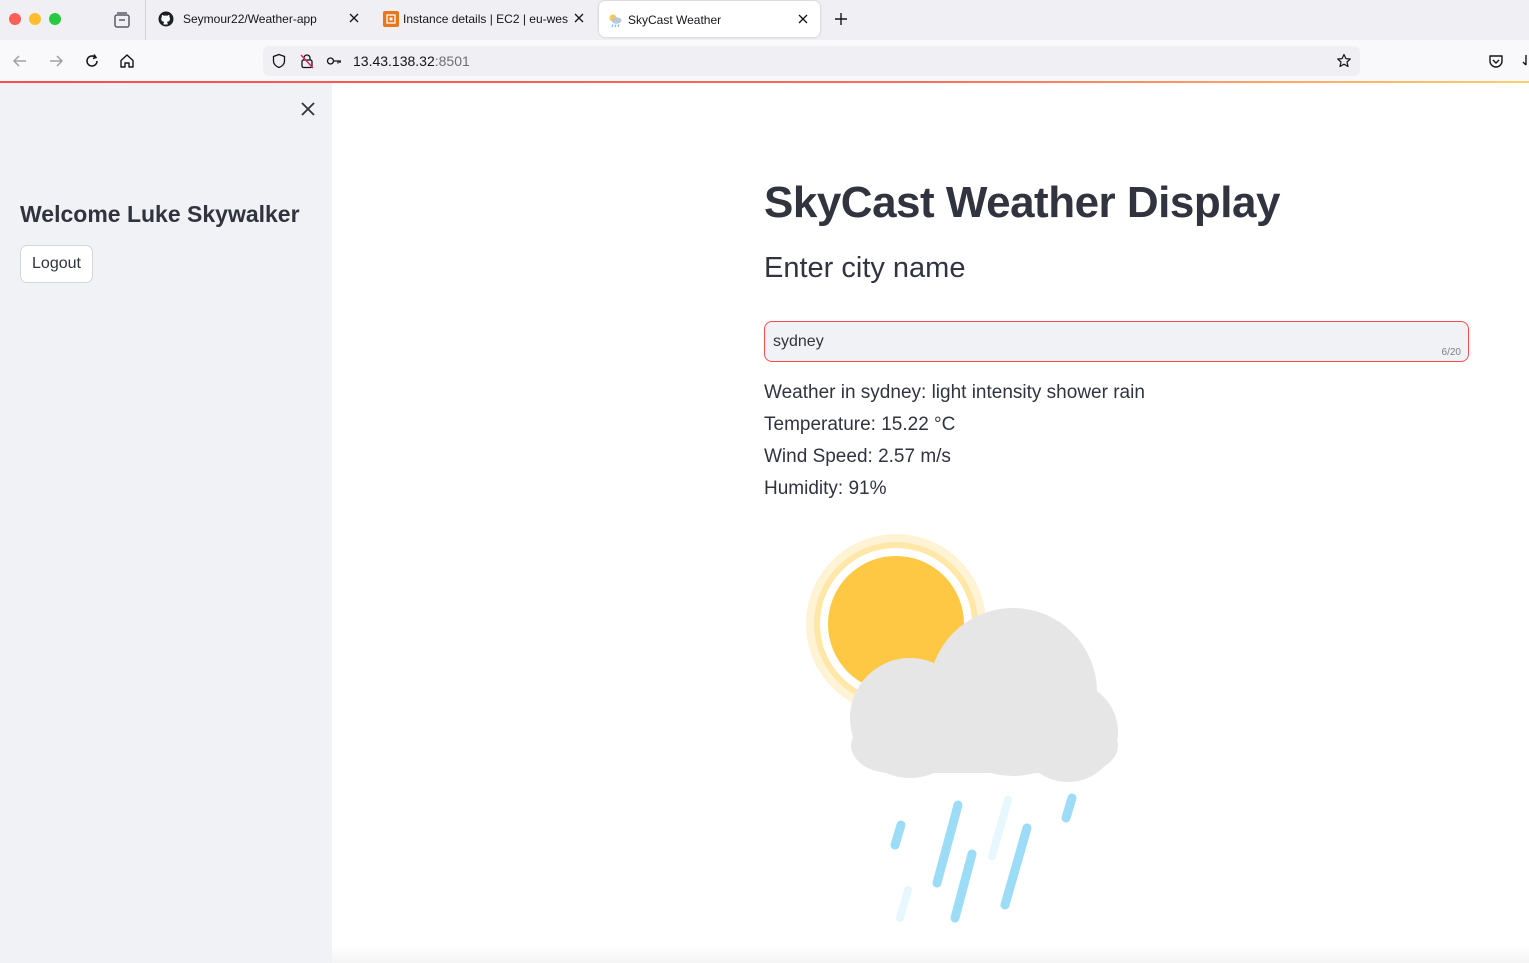 Image resolution: width=1529 pixels, height=963 pixels. I want to click on tab-title: SkyCast Weather, so click(675, 20).